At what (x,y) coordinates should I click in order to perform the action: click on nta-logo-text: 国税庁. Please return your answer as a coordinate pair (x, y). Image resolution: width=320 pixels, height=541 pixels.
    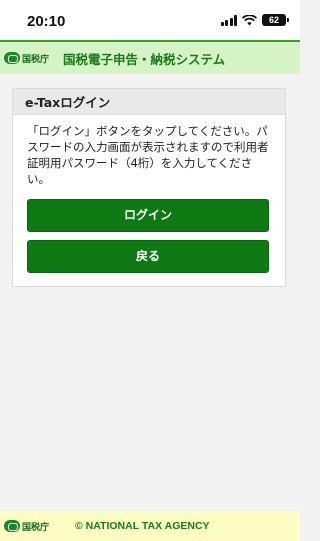
    Looking at the image, I should click on (36, 59).